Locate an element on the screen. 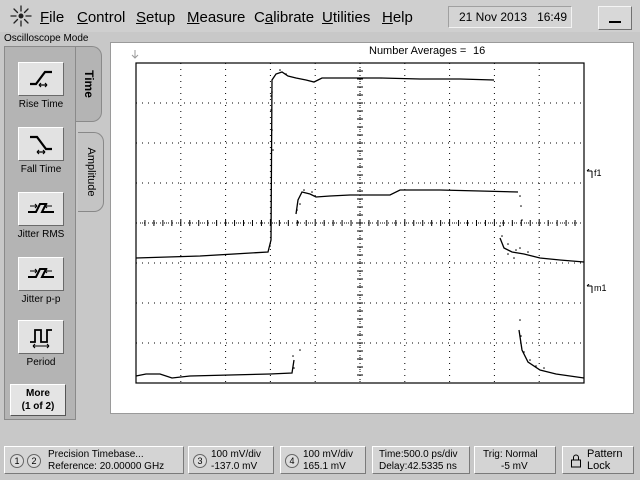 The width and height of the screenshot is (640, 480). channel-1-button: 1 is located at coordinates (17, 461).